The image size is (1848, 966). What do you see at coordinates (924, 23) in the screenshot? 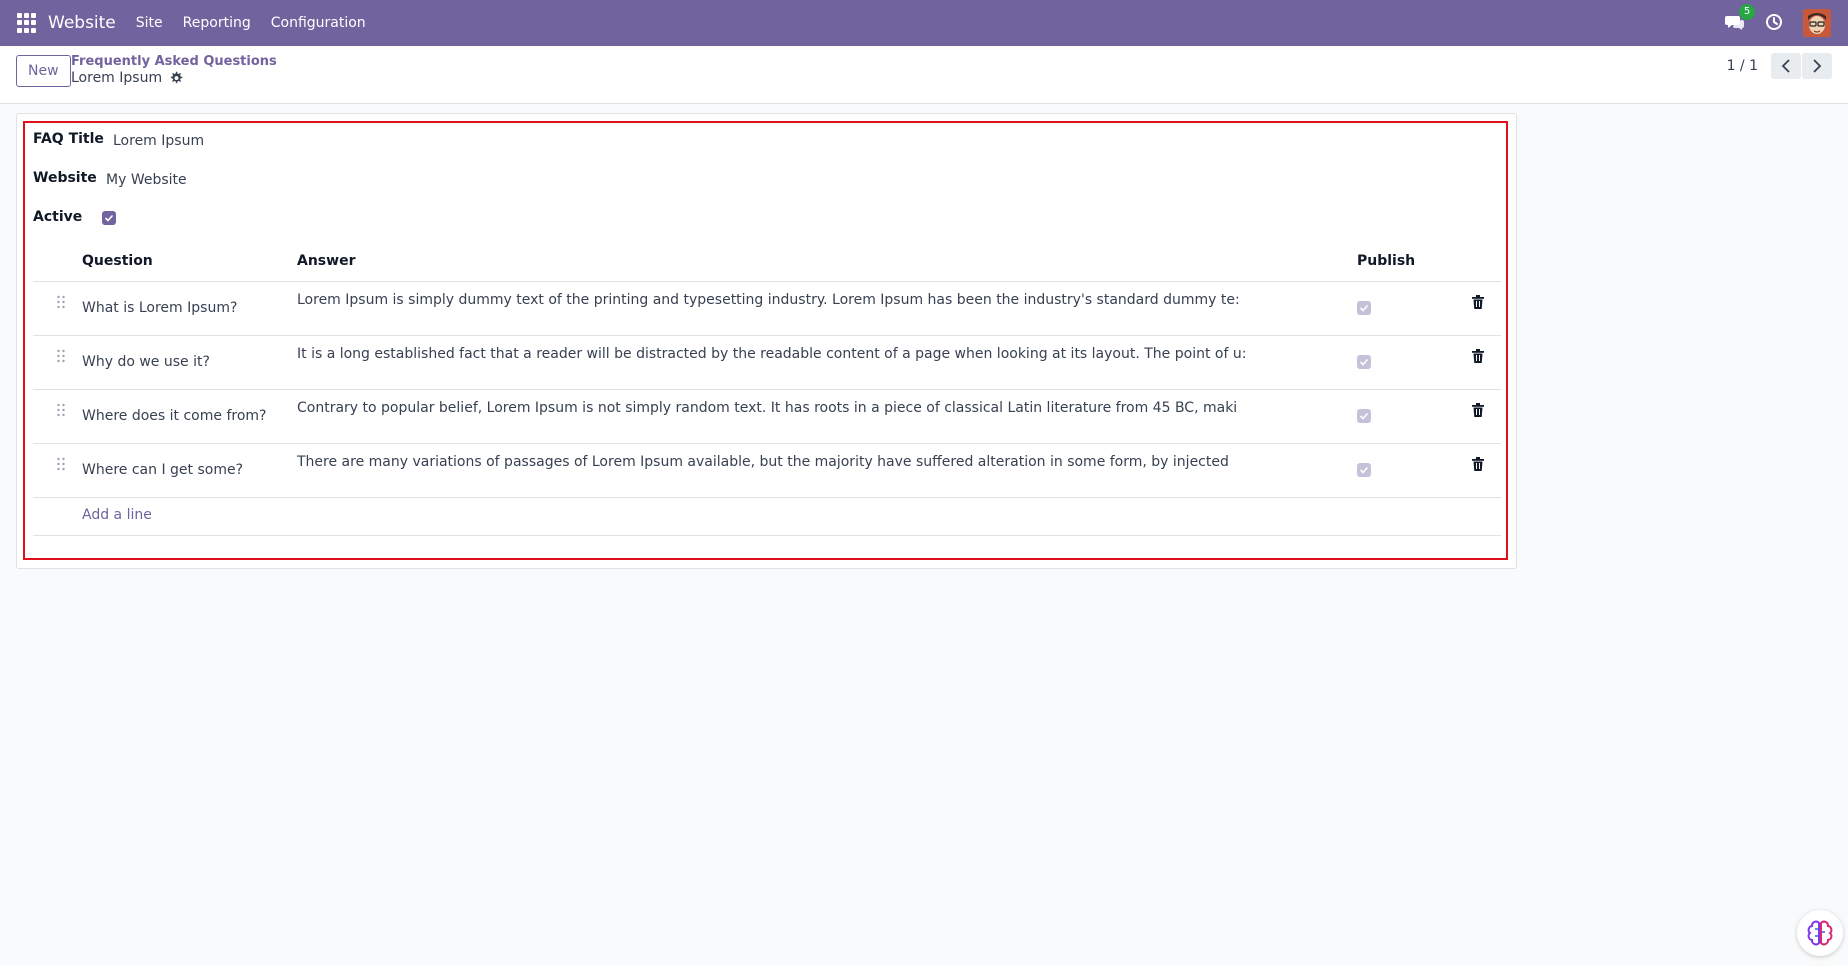
I see `top-navbar: Website Site Reporting Configuration 5` at bounding box center [924, 23].